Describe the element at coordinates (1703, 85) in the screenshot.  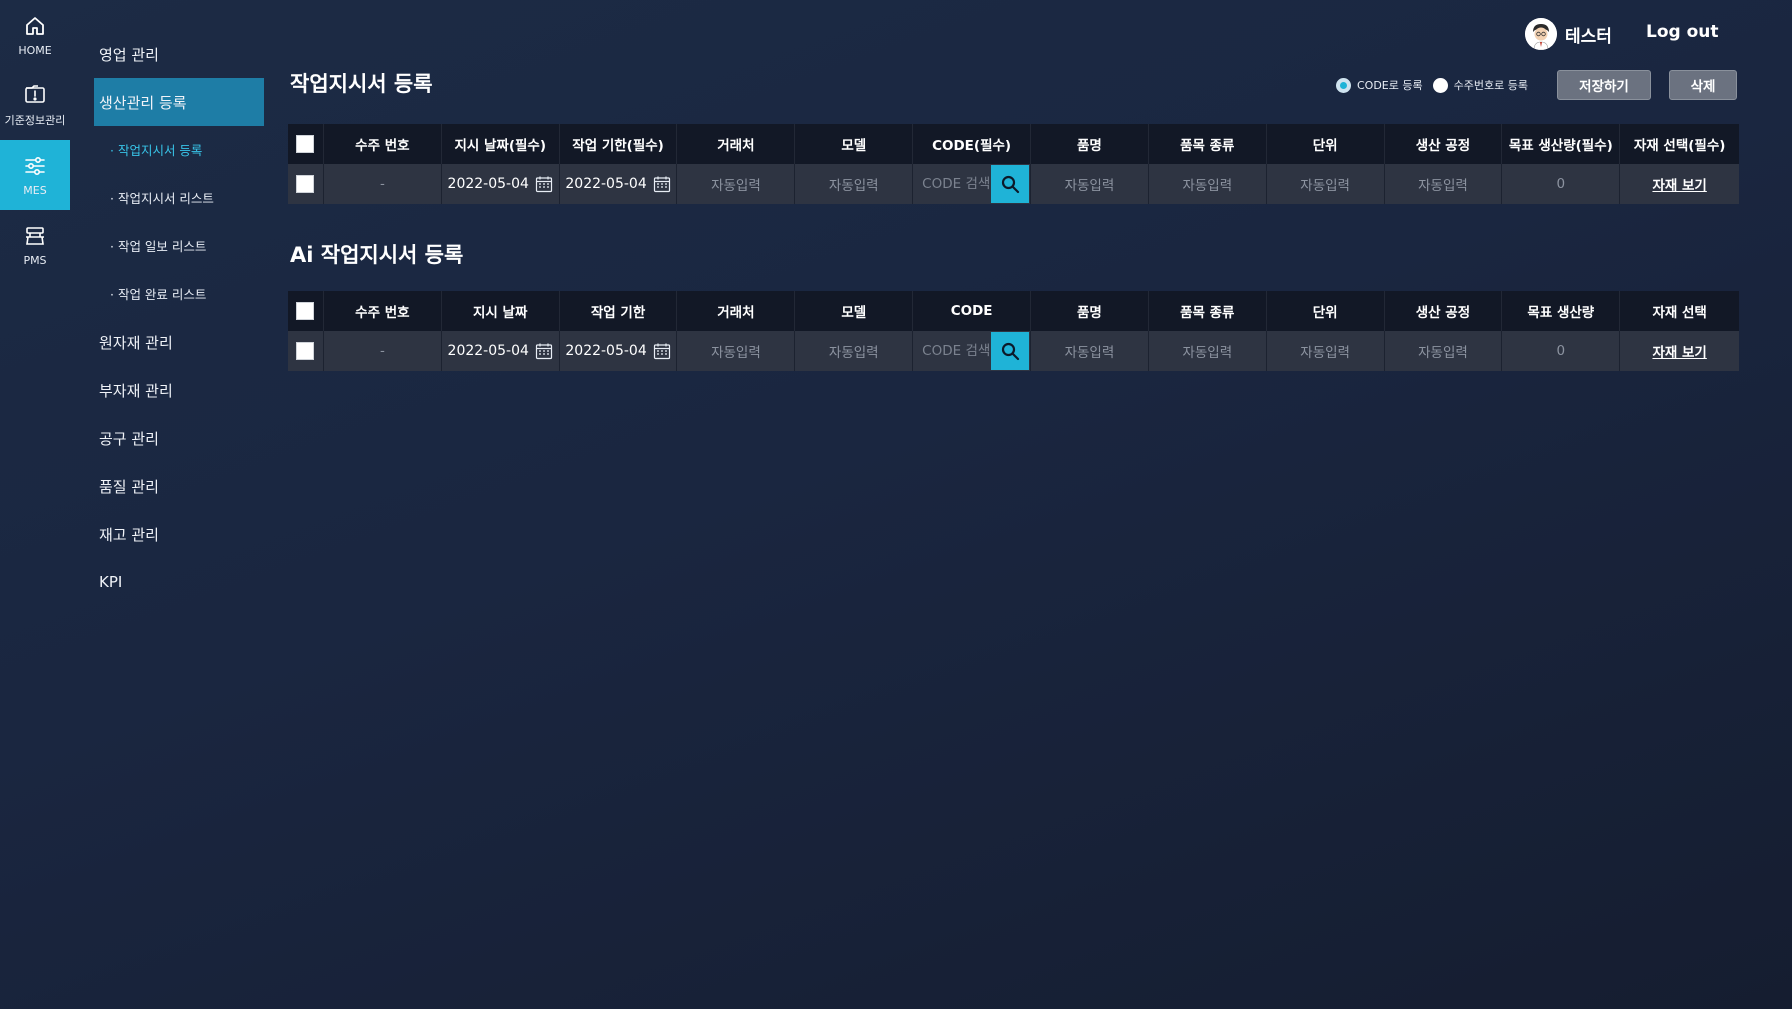
I see `delete-button: 삭제` at that location.